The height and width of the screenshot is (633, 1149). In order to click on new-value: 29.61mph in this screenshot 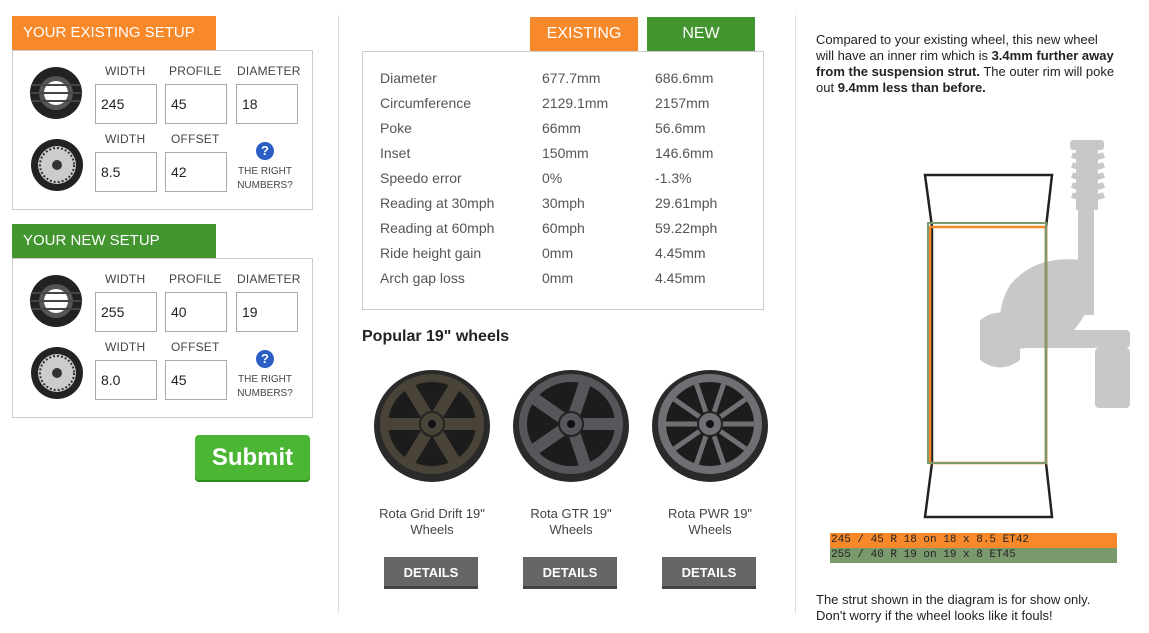, I will do `click(686, 203)`.